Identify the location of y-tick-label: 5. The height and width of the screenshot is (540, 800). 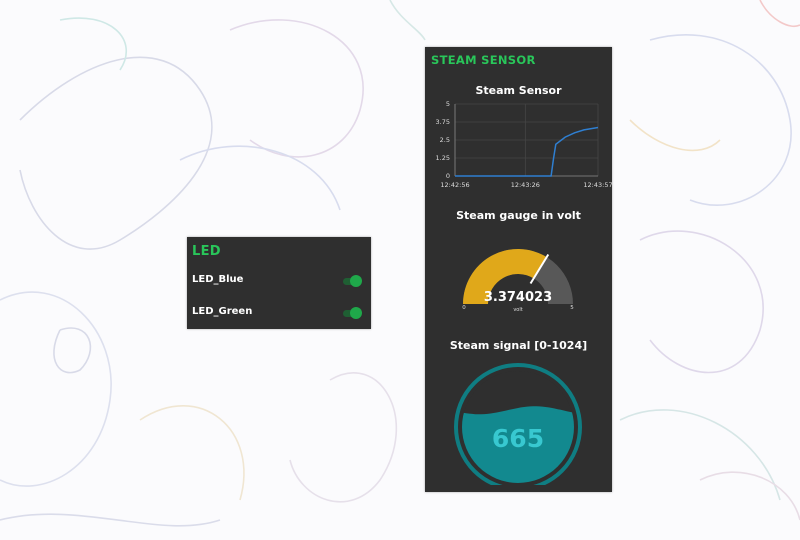
(448, 104).